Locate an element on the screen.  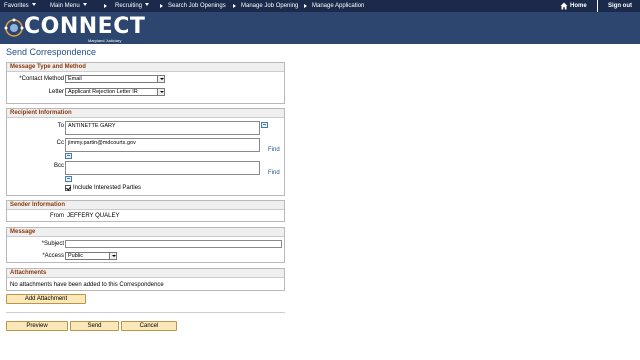
contact-method-label: *Contact Method is located at coordinates (41, 79).